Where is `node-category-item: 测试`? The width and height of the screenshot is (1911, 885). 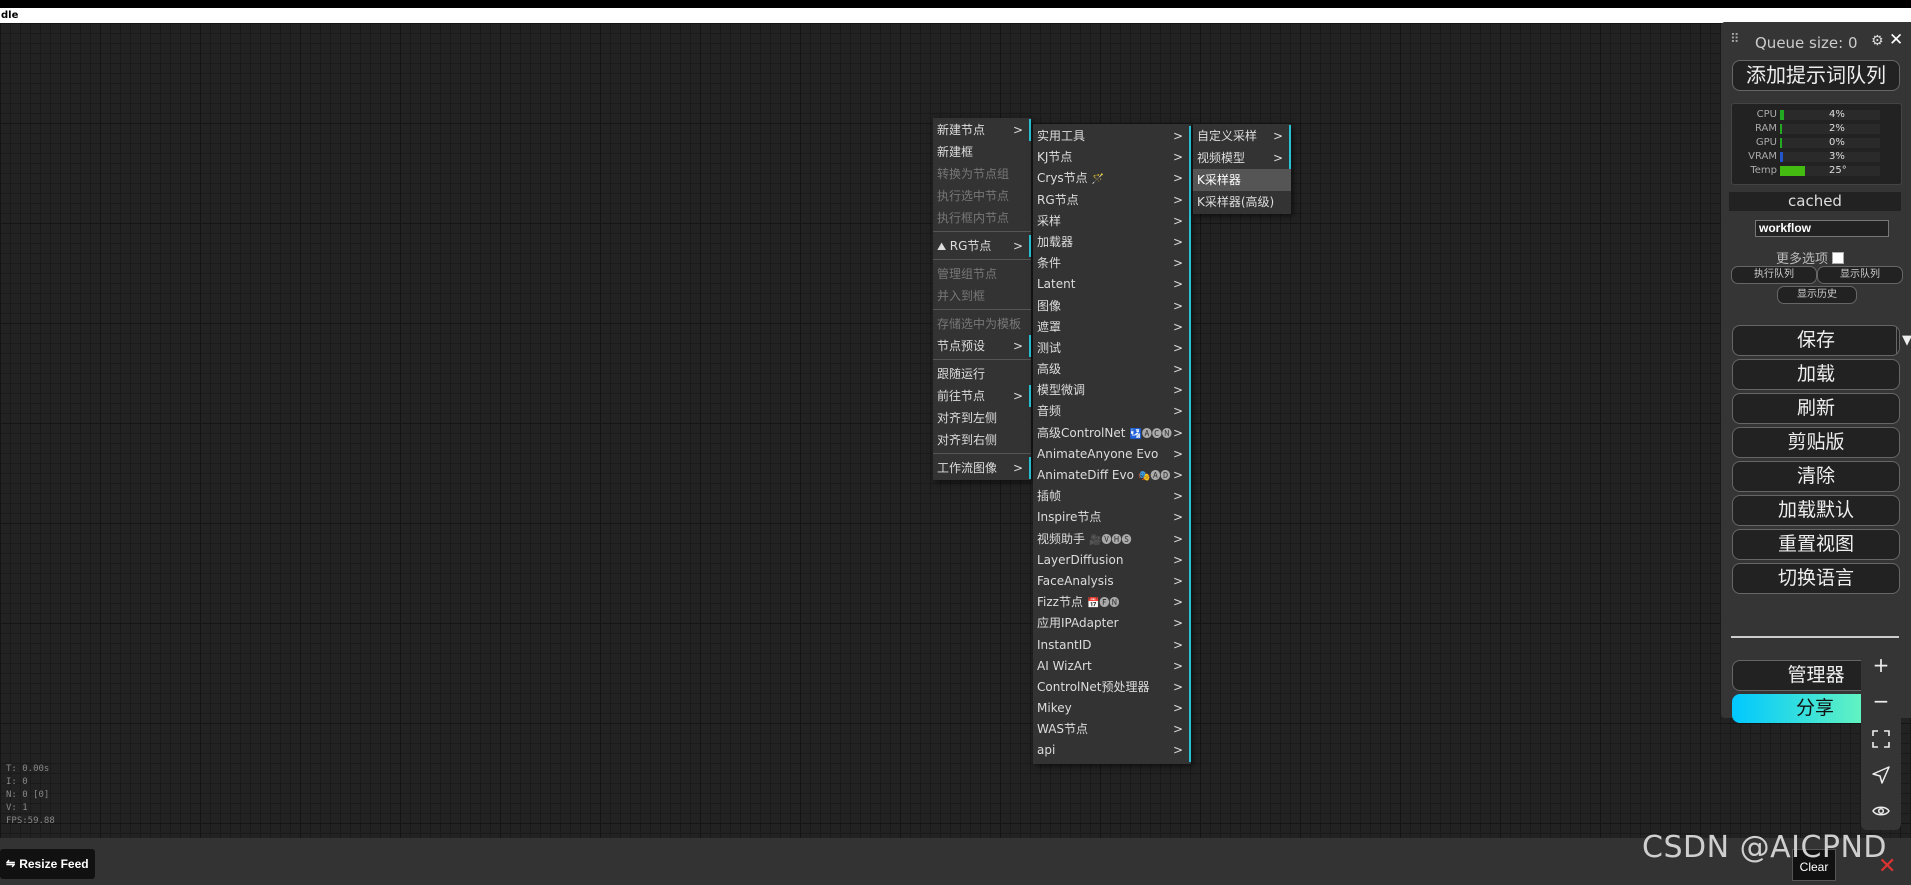
node-category-item: 测试 is located at coordinates (1112, 348).